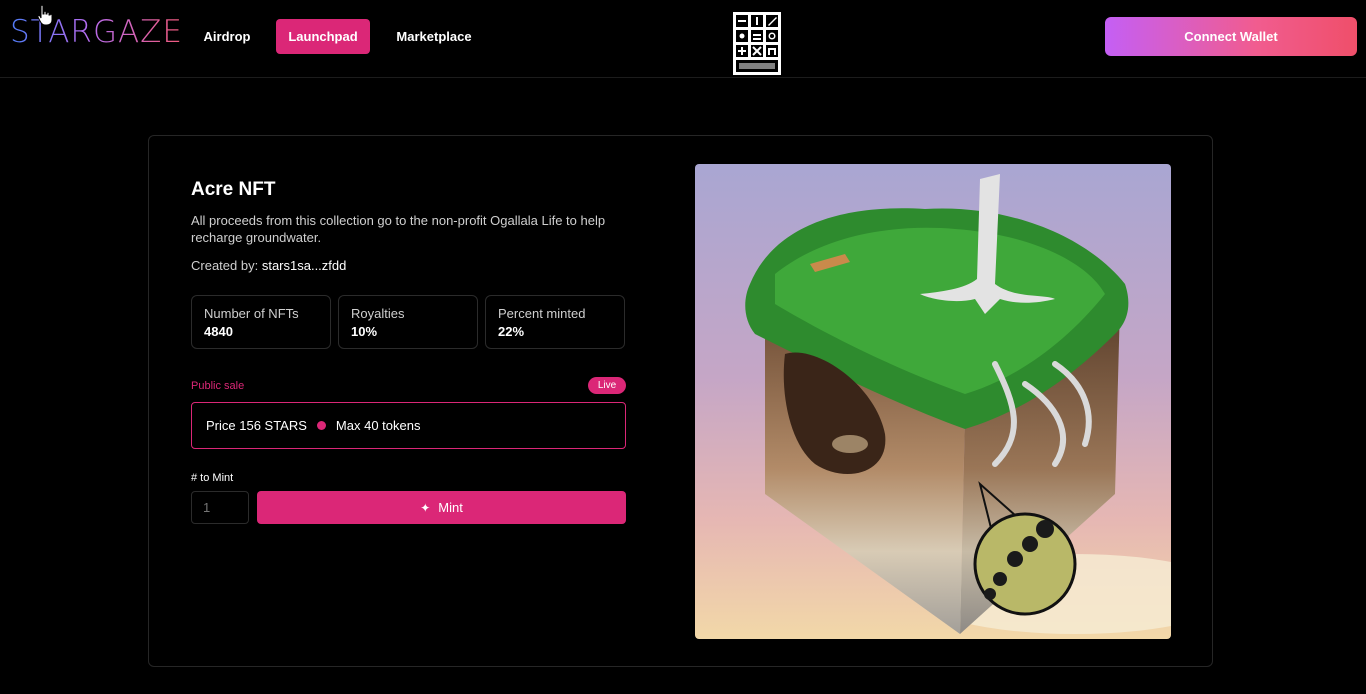  What do you see at coordinates (225, 265) in the screenshot?
I see `created-by-label: Created by:` at bounding box center [225, 265].